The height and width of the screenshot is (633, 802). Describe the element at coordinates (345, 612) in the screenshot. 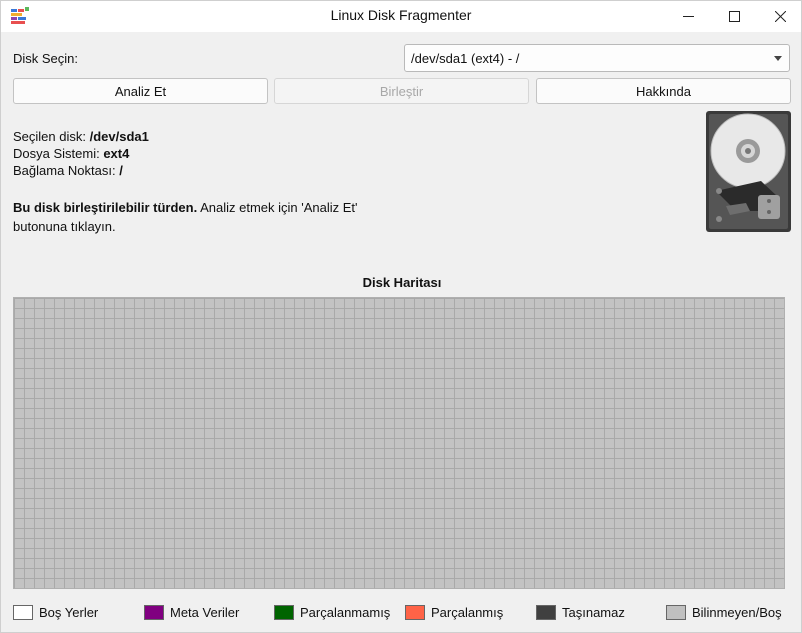

I see `legend-label: Parçalanmamış` at that location.